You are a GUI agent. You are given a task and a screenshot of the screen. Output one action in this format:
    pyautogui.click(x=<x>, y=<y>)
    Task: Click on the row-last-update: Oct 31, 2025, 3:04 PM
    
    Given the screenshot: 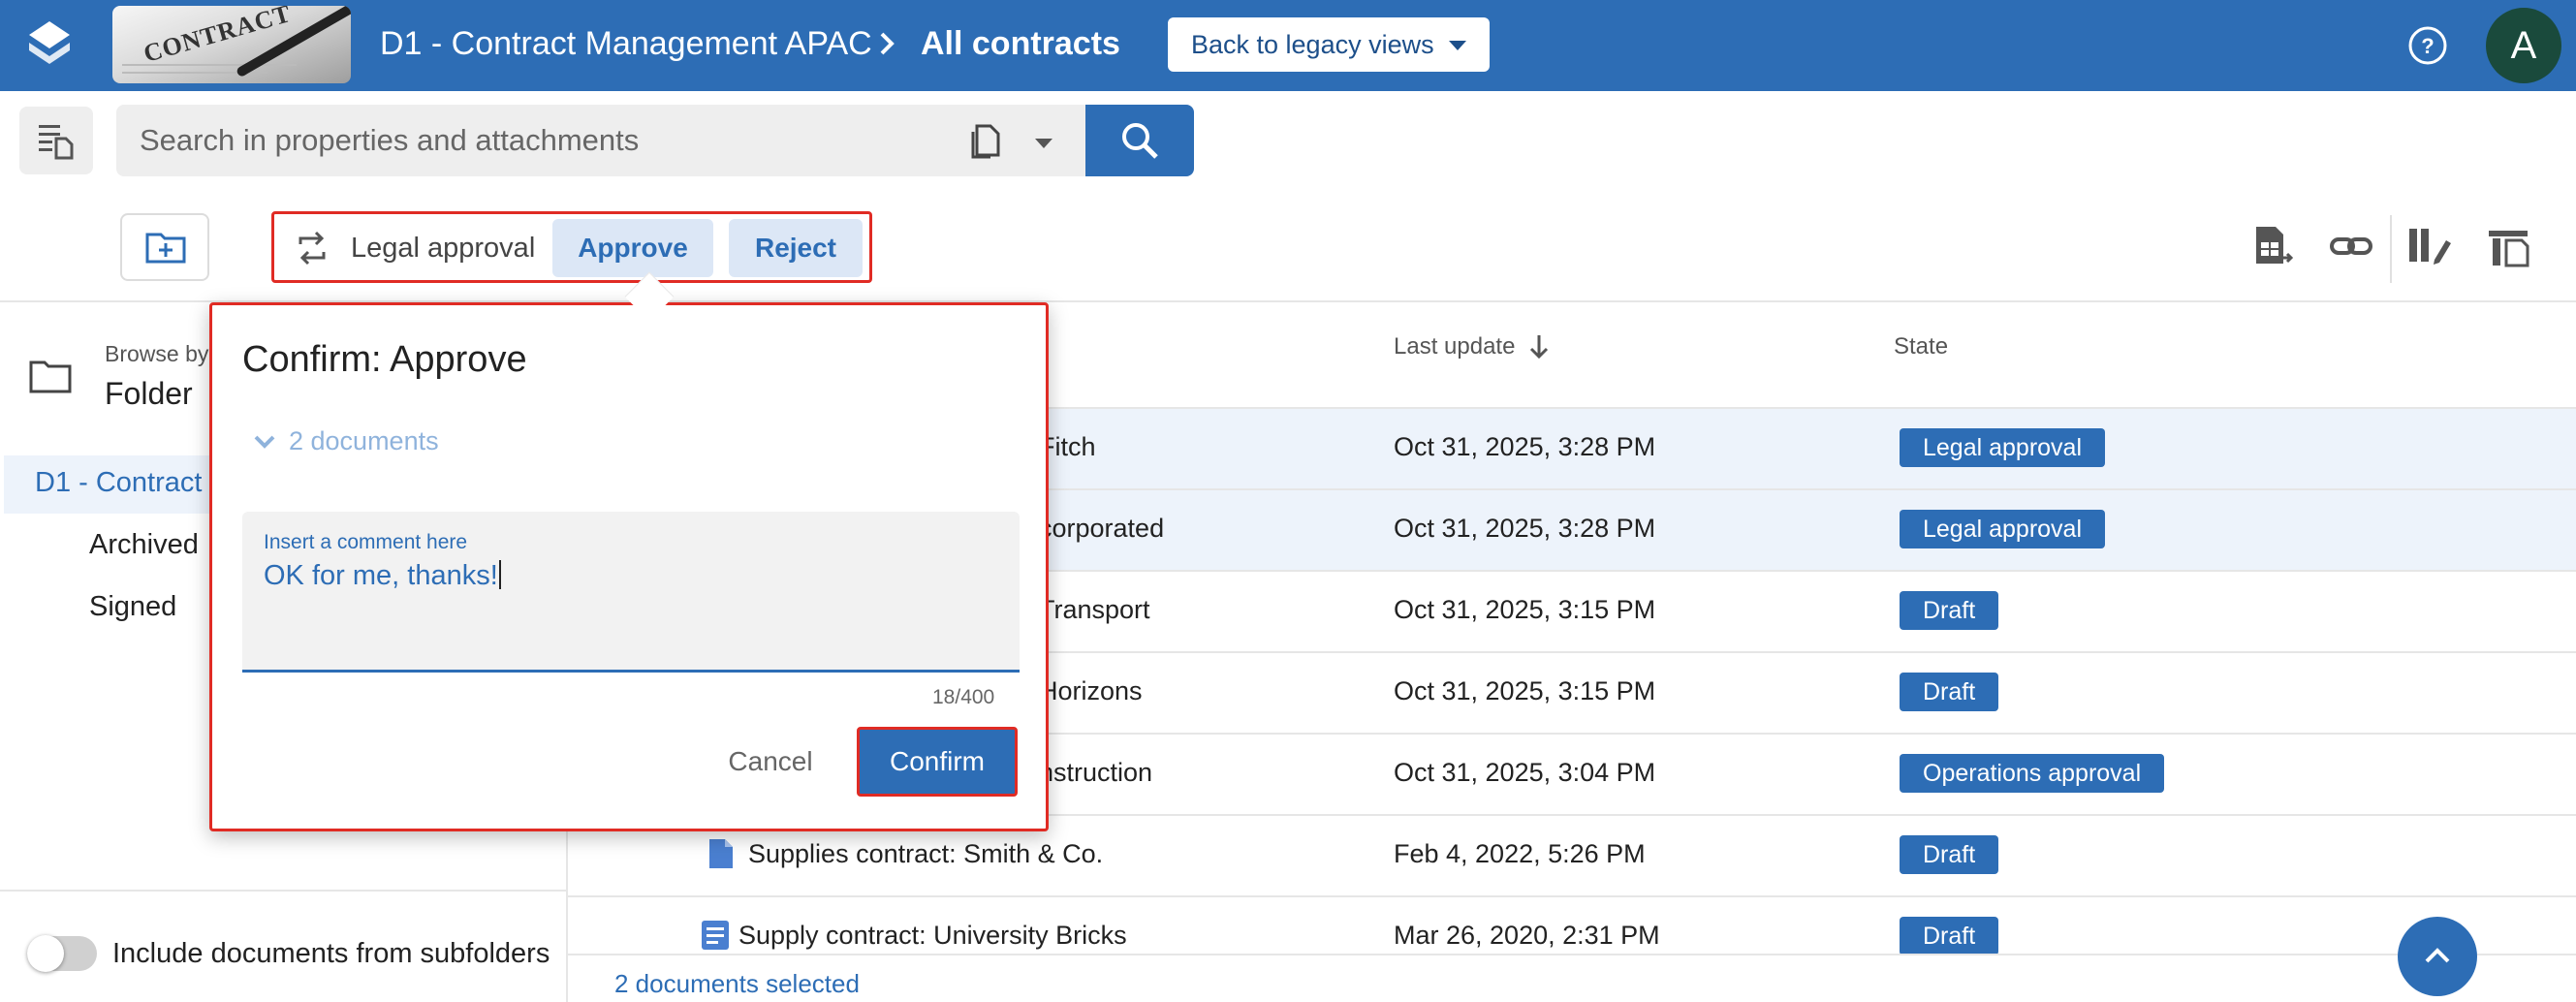 What is the action you would take?
    pyautogui.click(x=1525, y=772)
    